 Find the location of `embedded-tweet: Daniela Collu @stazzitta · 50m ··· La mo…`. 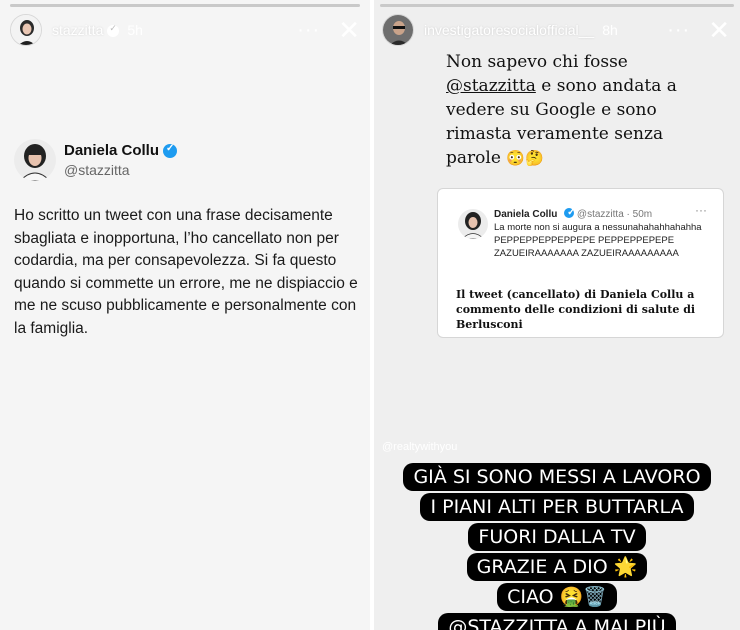

embedded-tweet: Daniela Collu @stazzitta · 50m ··· La mo… is located at coordinates (580, 263).